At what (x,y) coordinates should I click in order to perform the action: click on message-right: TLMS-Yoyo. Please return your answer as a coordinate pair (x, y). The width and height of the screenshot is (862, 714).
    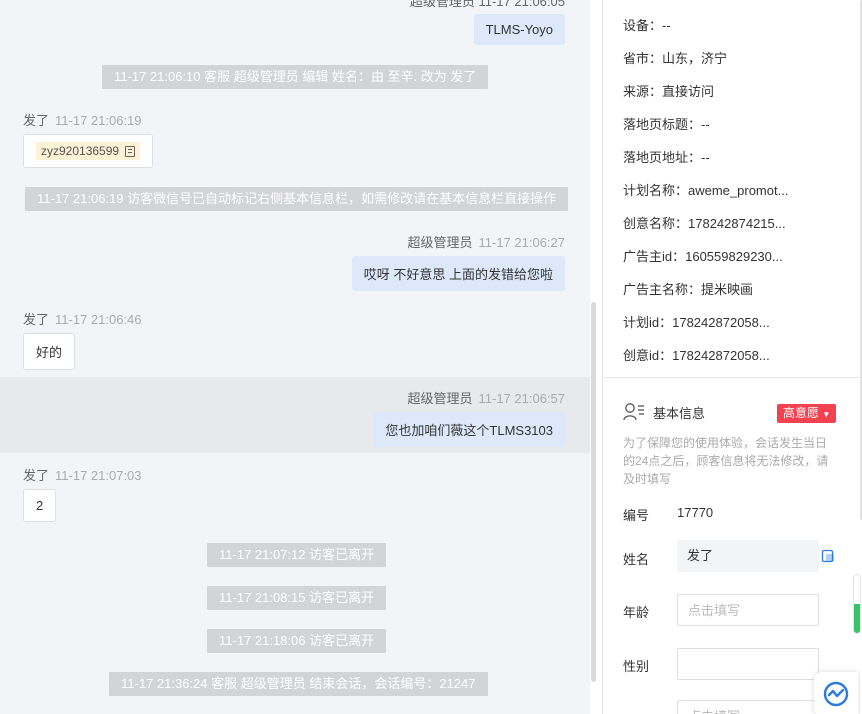
    Looking at the image, I should click on (519, 29).